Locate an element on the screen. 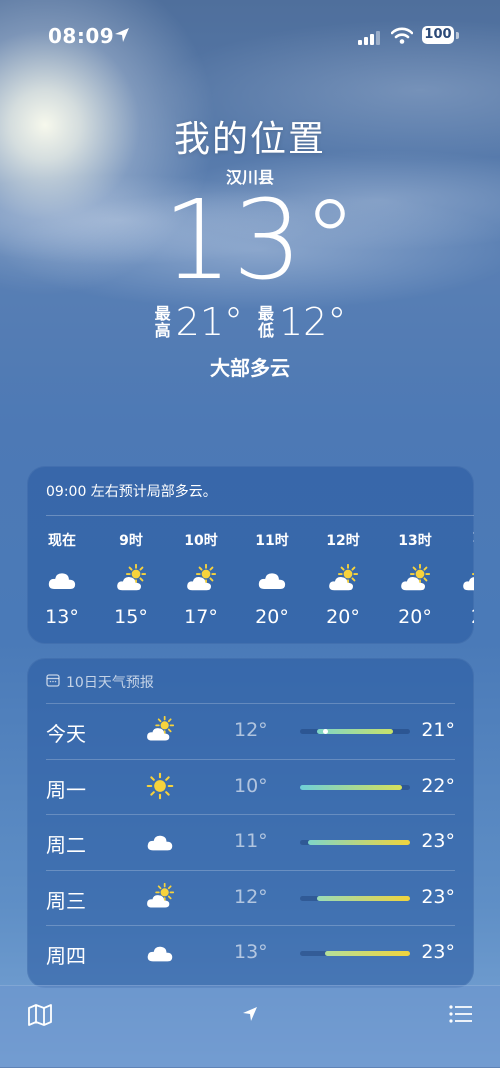 The image size is (500, 1068). hour-label: 9时 is located at coordinates (131, 541).